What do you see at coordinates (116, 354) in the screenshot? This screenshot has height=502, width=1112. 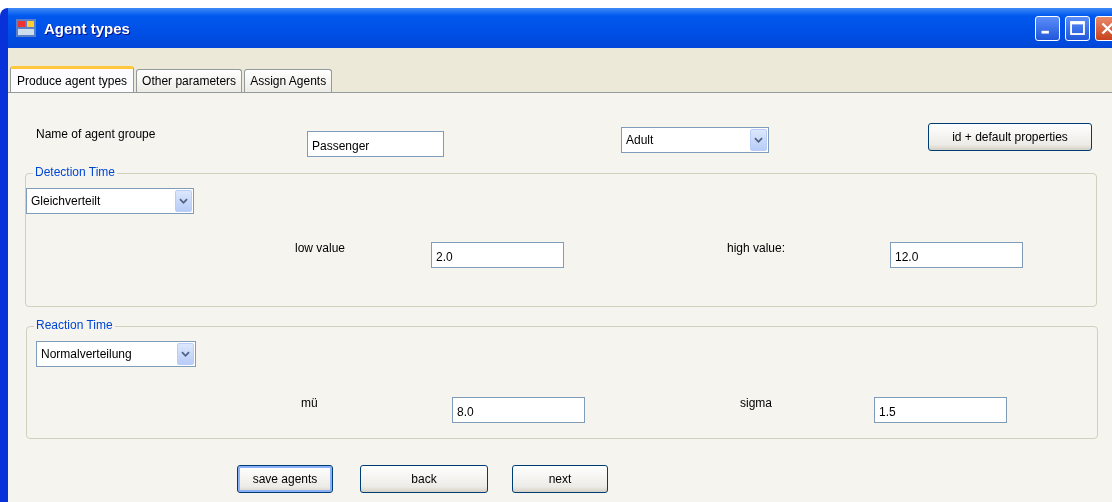 I see `dropdown: Normalverteilung` at bounding box center [116, 354].